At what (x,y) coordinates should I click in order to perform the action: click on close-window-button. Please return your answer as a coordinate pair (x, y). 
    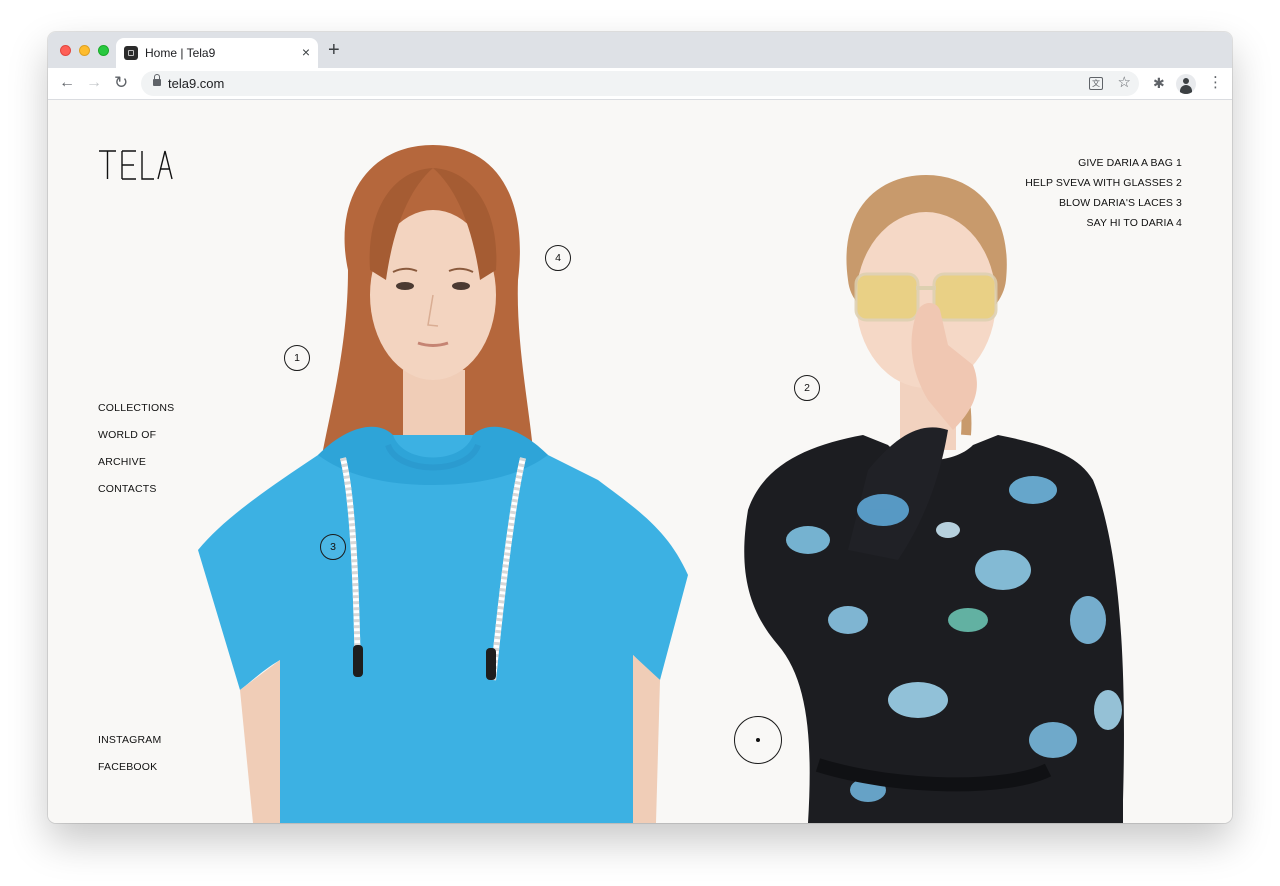
    Looking at the image, I should click on (65, 50).